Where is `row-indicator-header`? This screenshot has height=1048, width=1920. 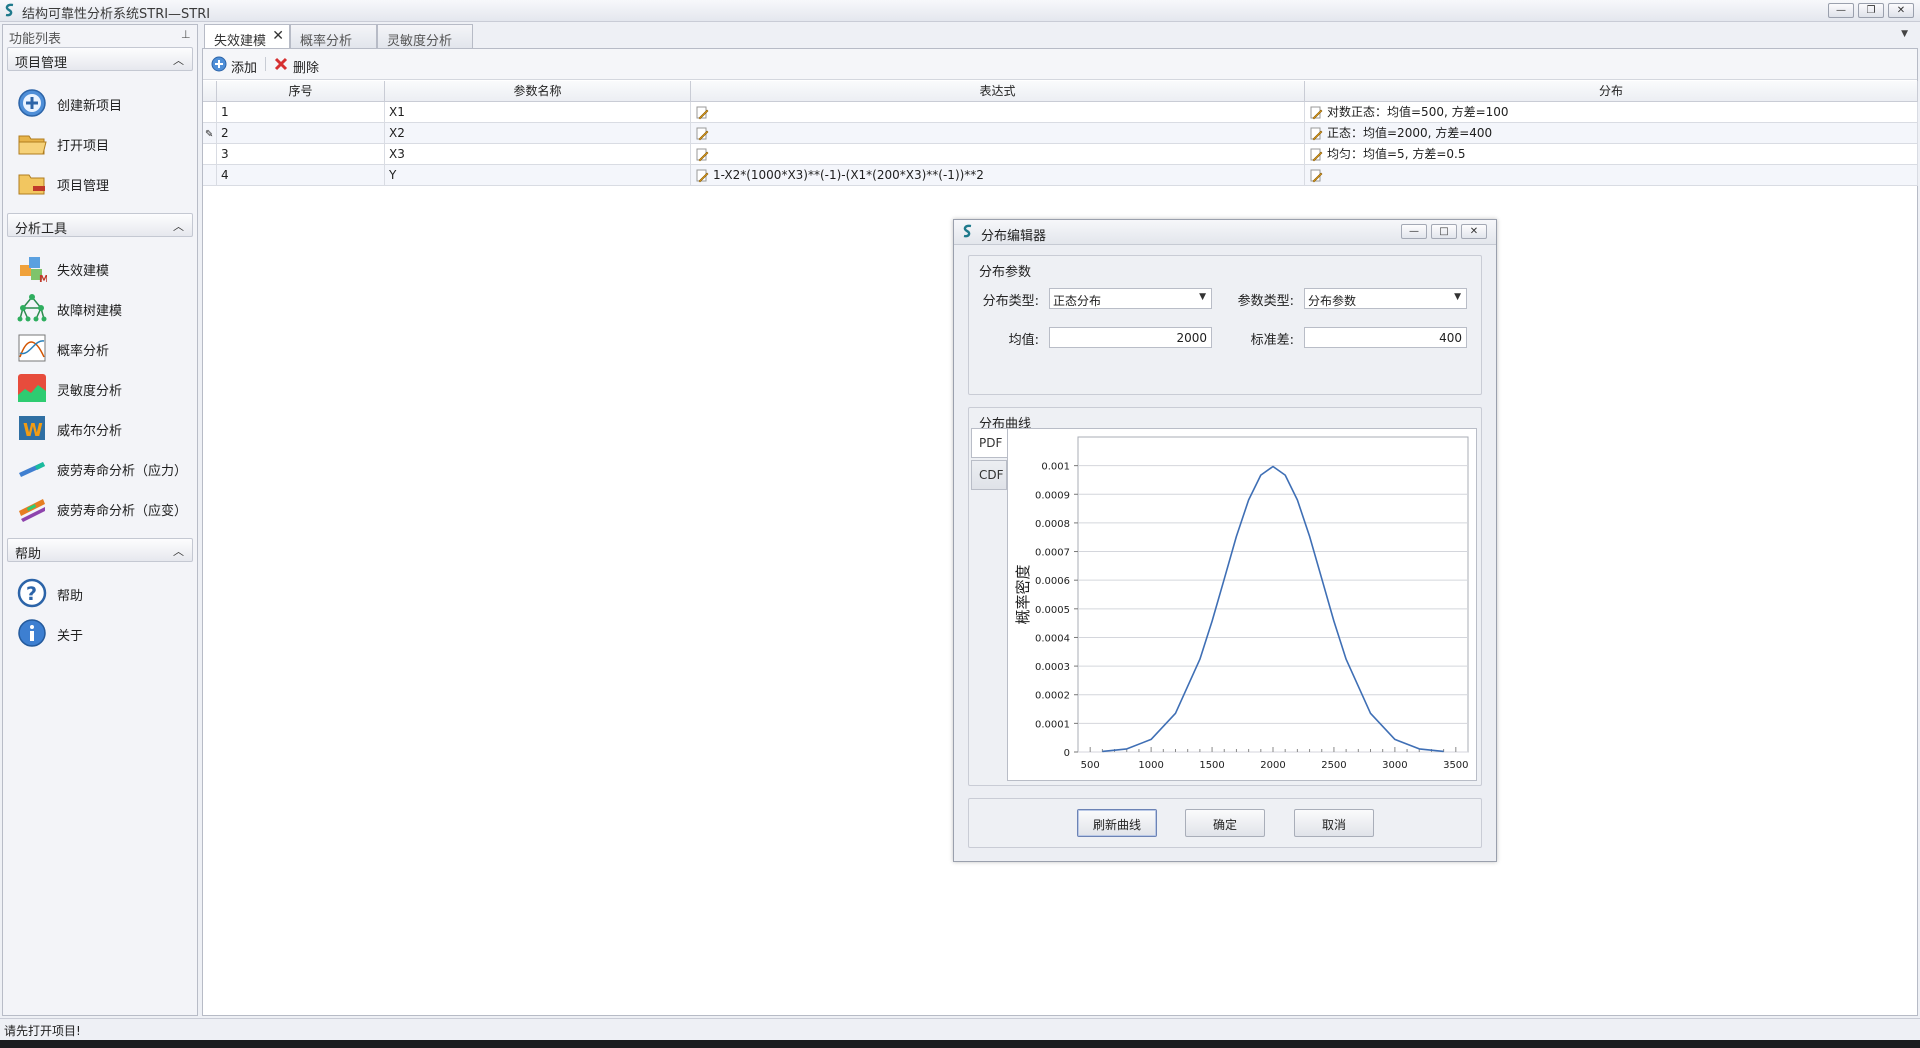 row-indicator-header is located at coordinates (210, 91).